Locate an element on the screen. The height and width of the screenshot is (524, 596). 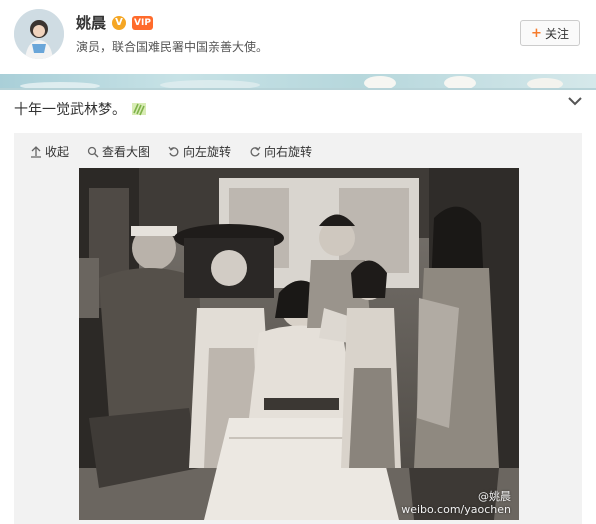
name-row: 姚晨 V VIP is located at coordinates (114, 22).